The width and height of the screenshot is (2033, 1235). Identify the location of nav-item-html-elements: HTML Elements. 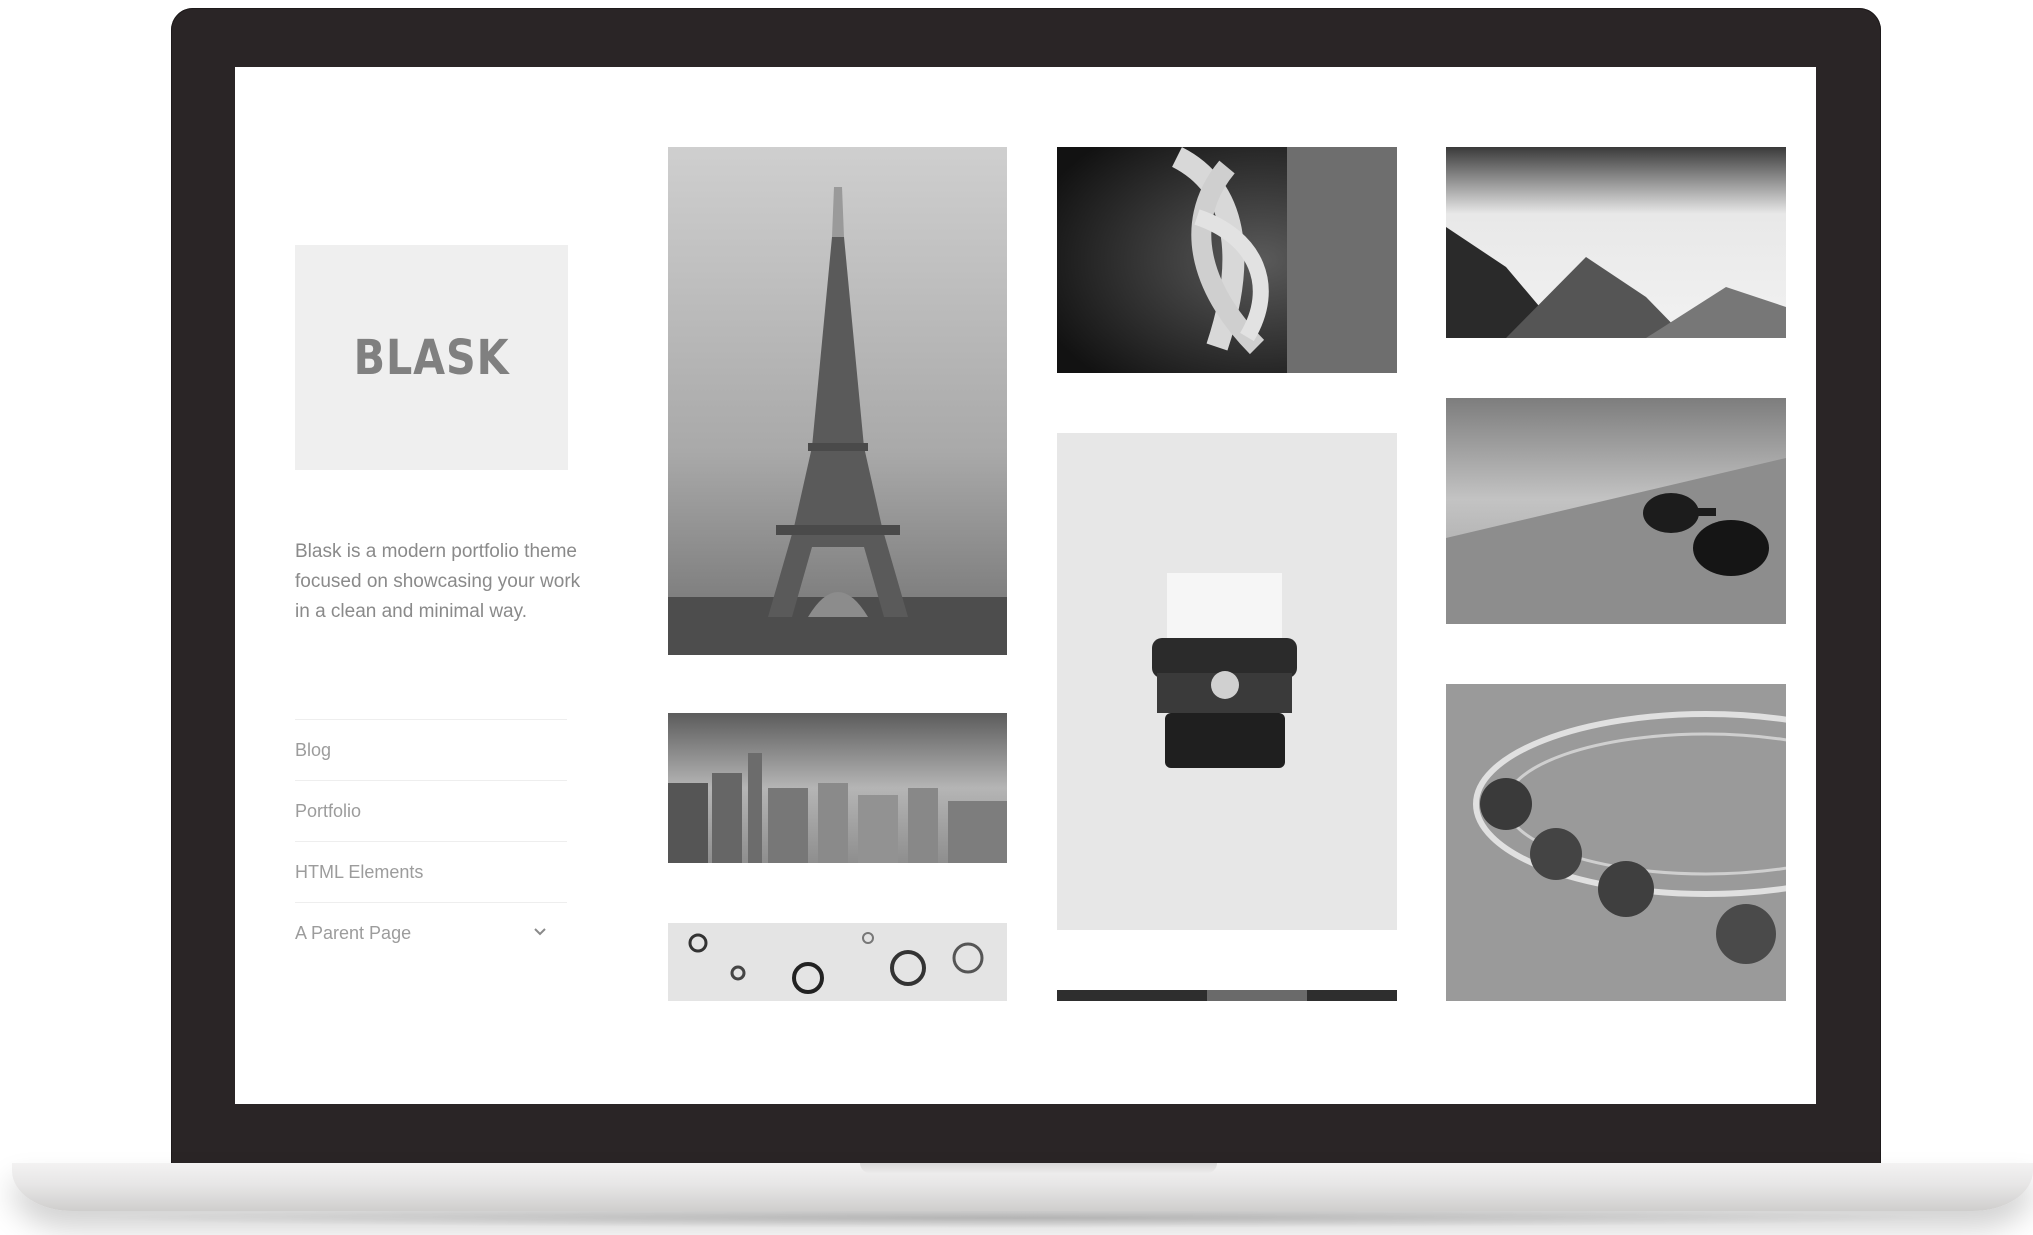
(431, 871).